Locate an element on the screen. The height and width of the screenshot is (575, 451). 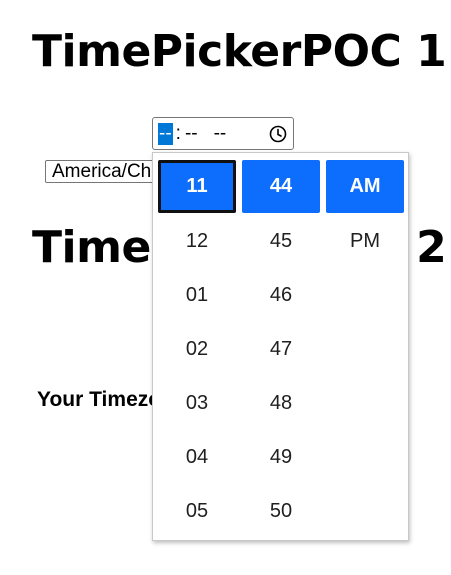
hour-option: 12 is located at coordinates (197, 241).